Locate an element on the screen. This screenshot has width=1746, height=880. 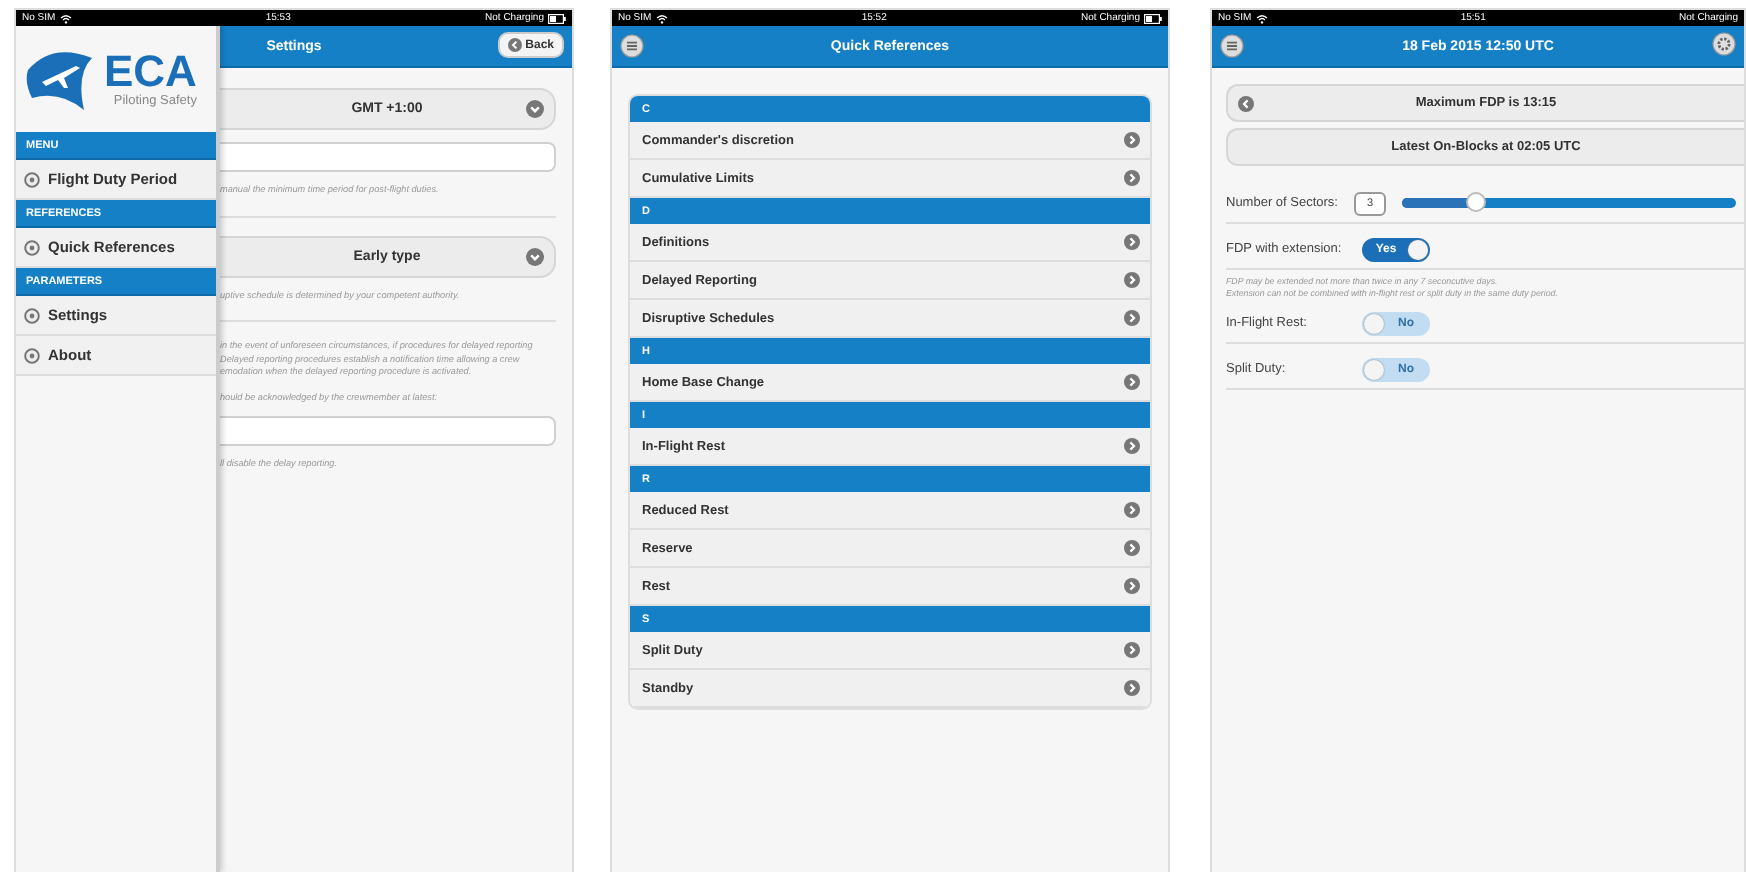
logo-text: ECA is located at coordinates (150, 72).